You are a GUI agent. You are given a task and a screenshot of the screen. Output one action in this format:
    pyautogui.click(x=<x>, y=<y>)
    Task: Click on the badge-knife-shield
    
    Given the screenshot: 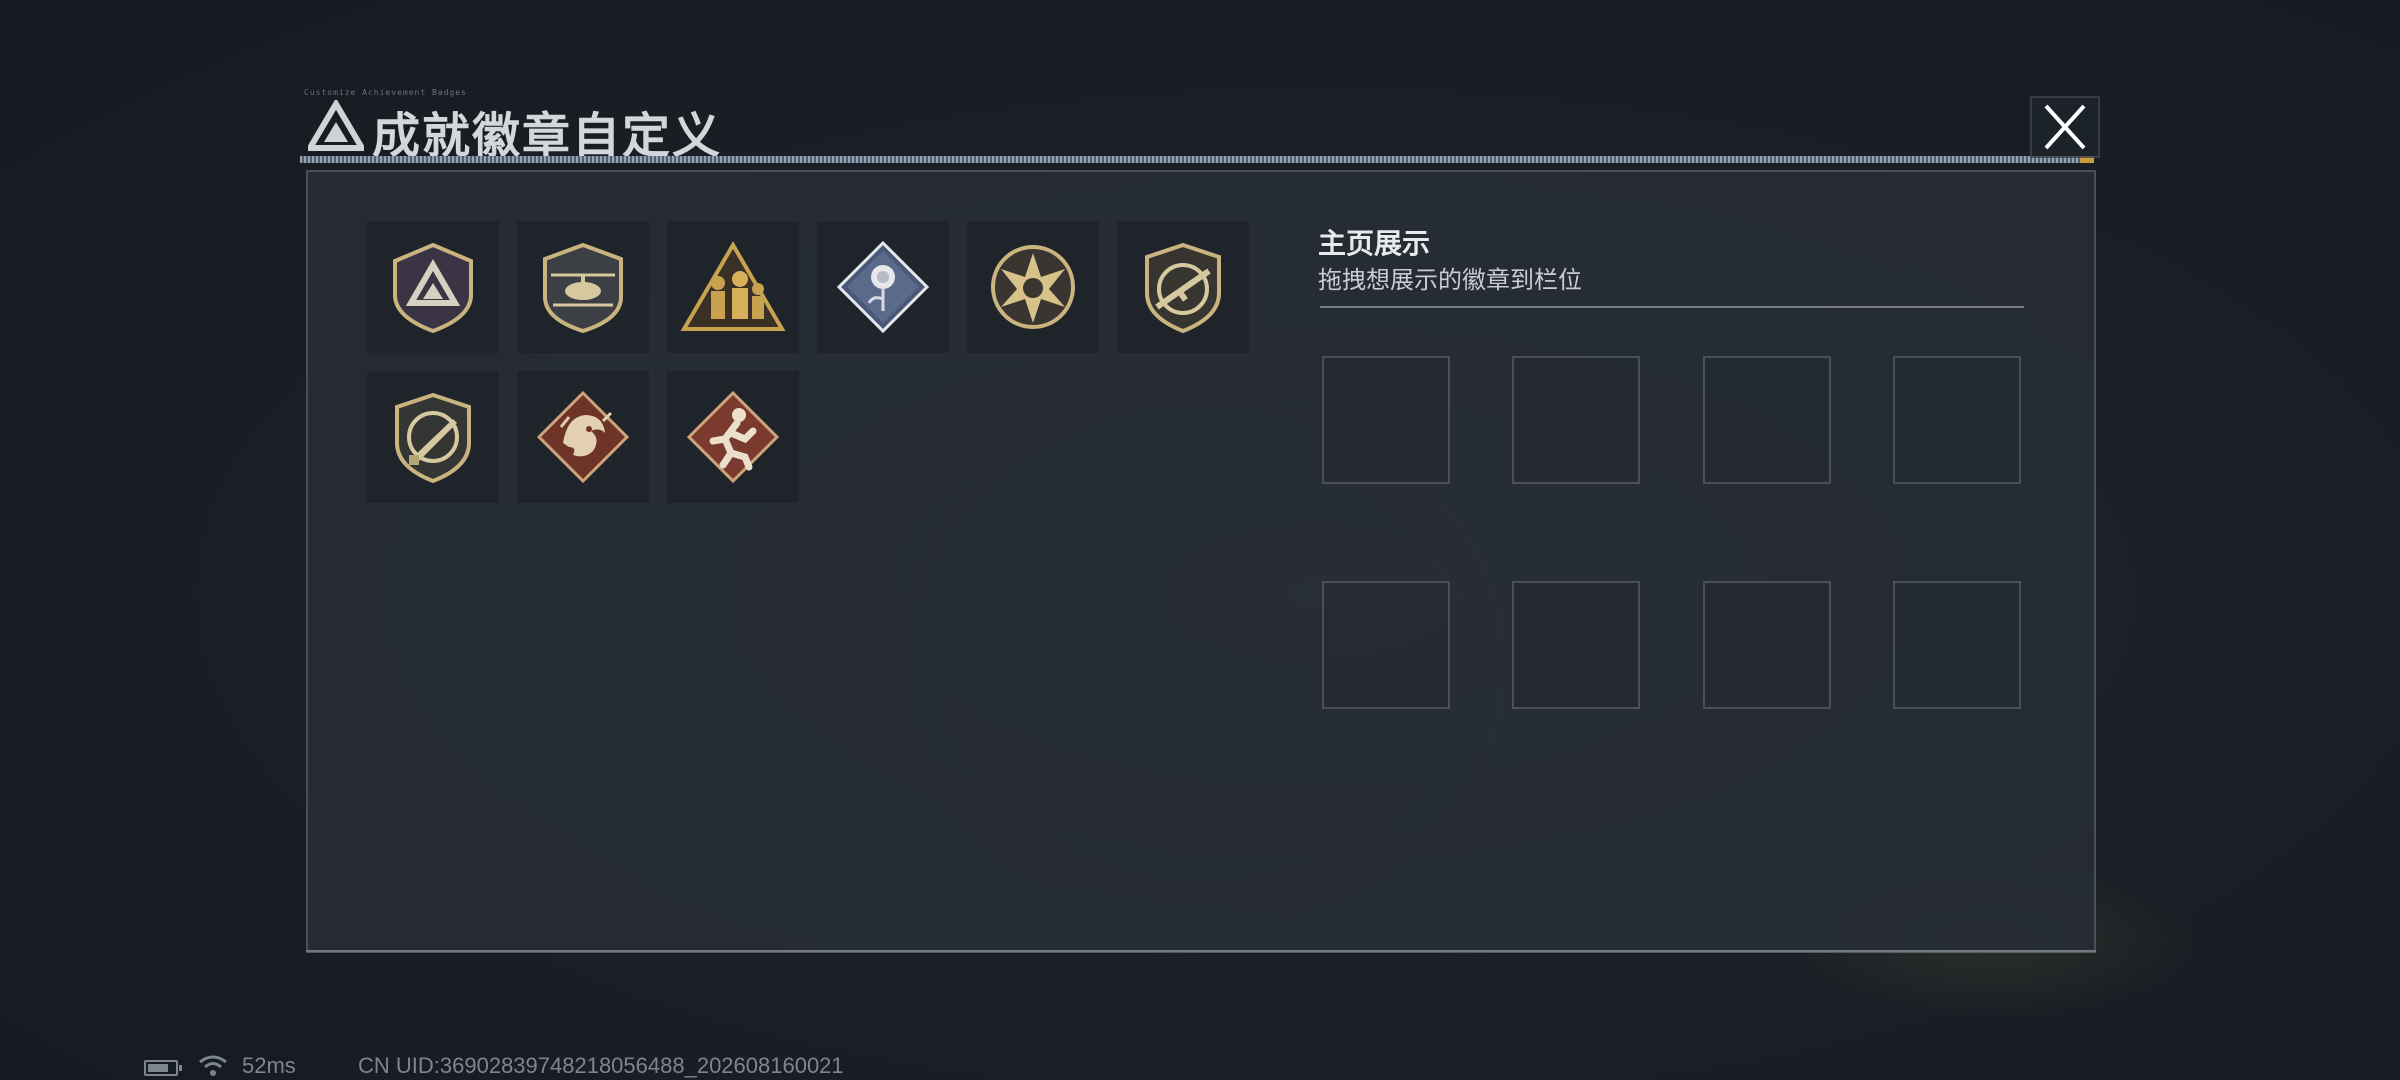 What is the action you would take?
    pyautogui.click(x=433, y=437)
    